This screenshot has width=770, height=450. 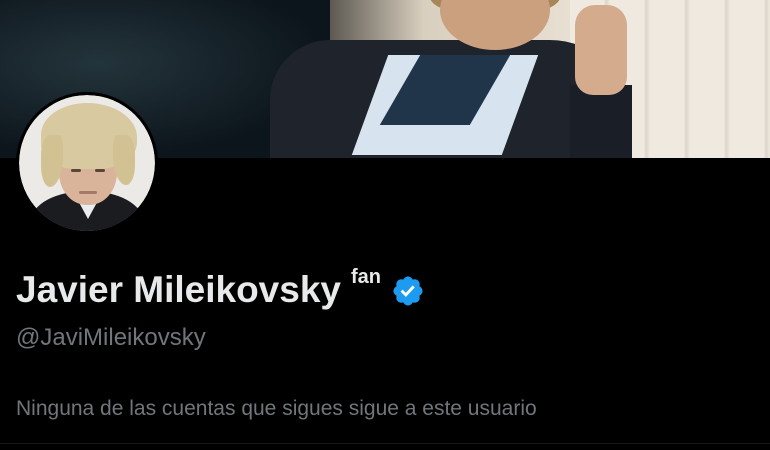 I want to click on banner-sleeve, so click(x=601, y=121).